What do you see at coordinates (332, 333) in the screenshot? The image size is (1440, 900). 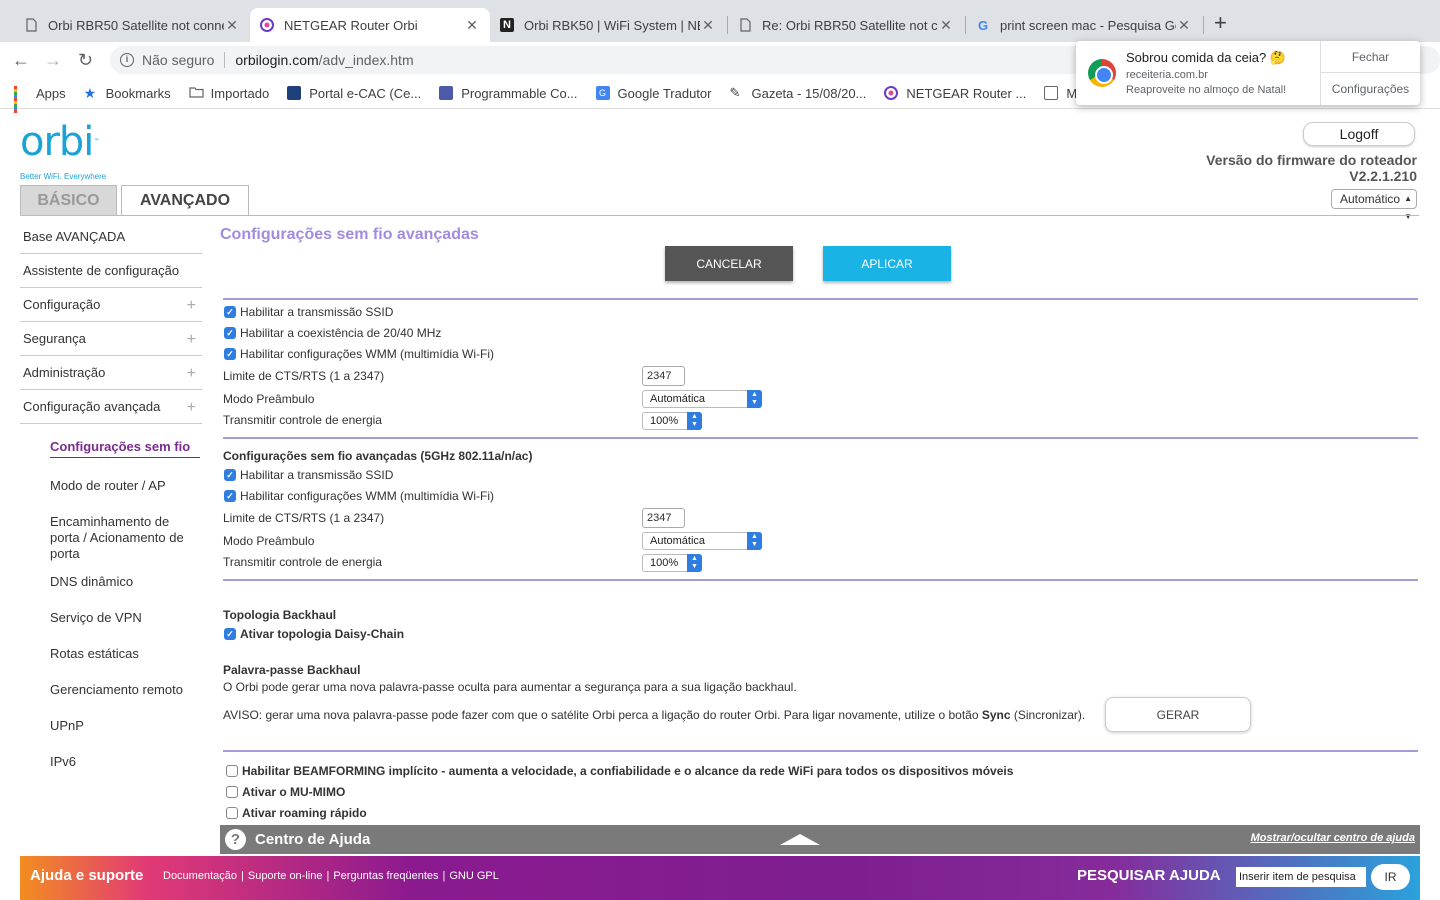 I see `coexistence-row: Habilitar a coexistência de 20/40 MHz` at bounding box center [332, 333].